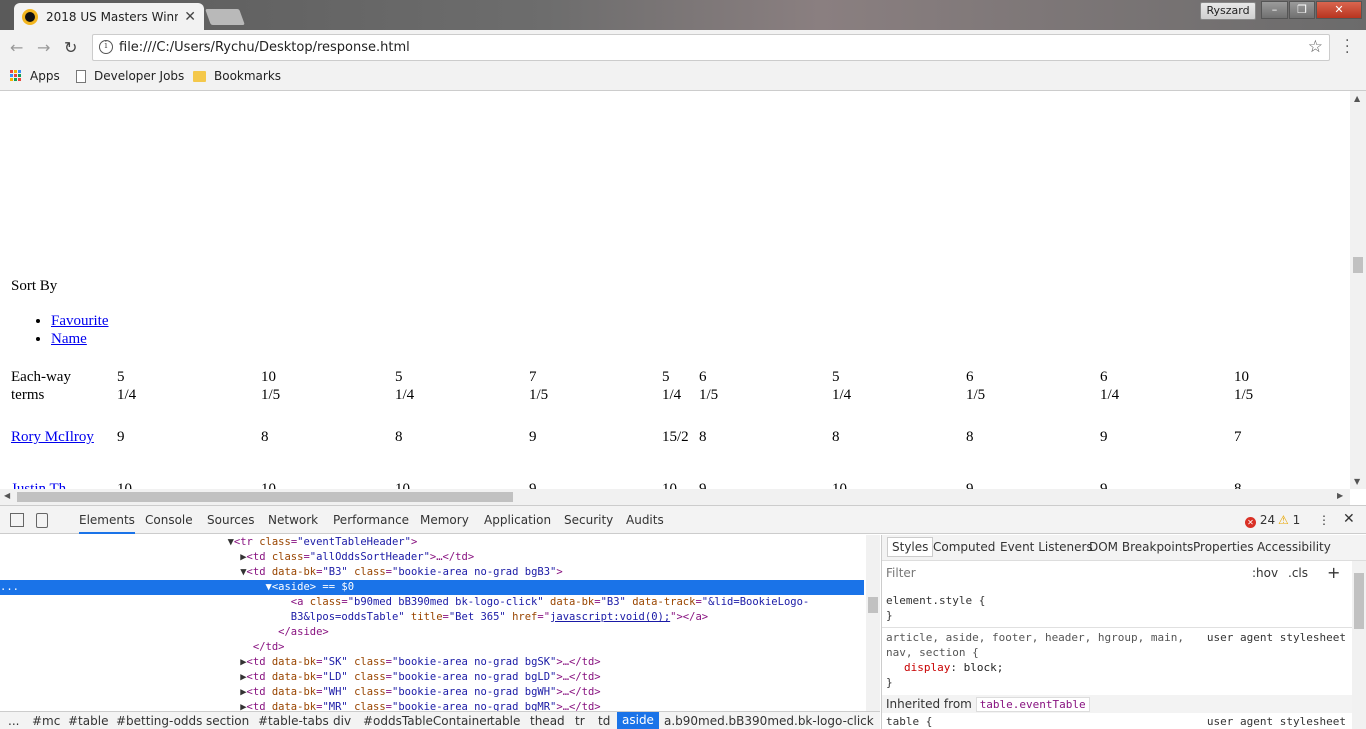 The width and height of the screenshot is (1366, 729). What do you see at coordinates (106, 47) in the screenshot?
I see `info-icon: i` at bounding box center [106, 47].